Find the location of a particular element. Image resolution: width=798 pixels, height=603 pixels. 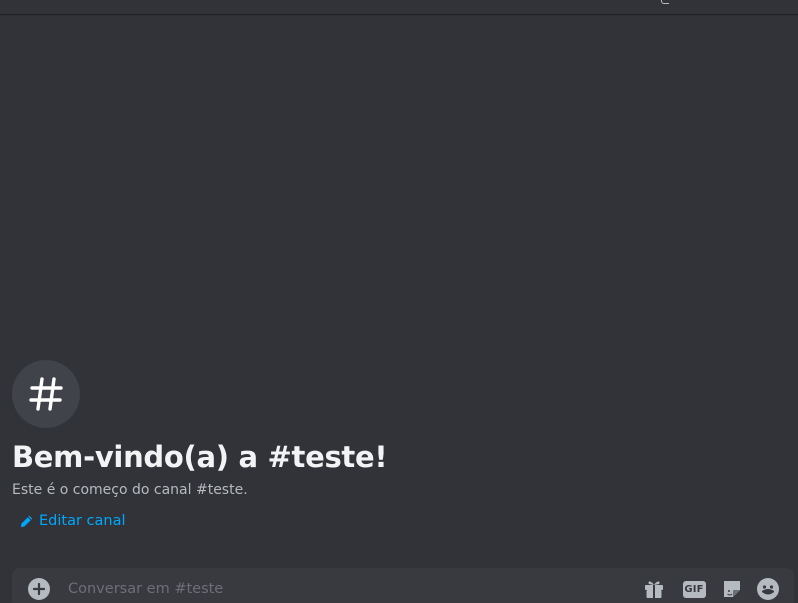

gif-button: GIF is located at coordinates (694, 589).